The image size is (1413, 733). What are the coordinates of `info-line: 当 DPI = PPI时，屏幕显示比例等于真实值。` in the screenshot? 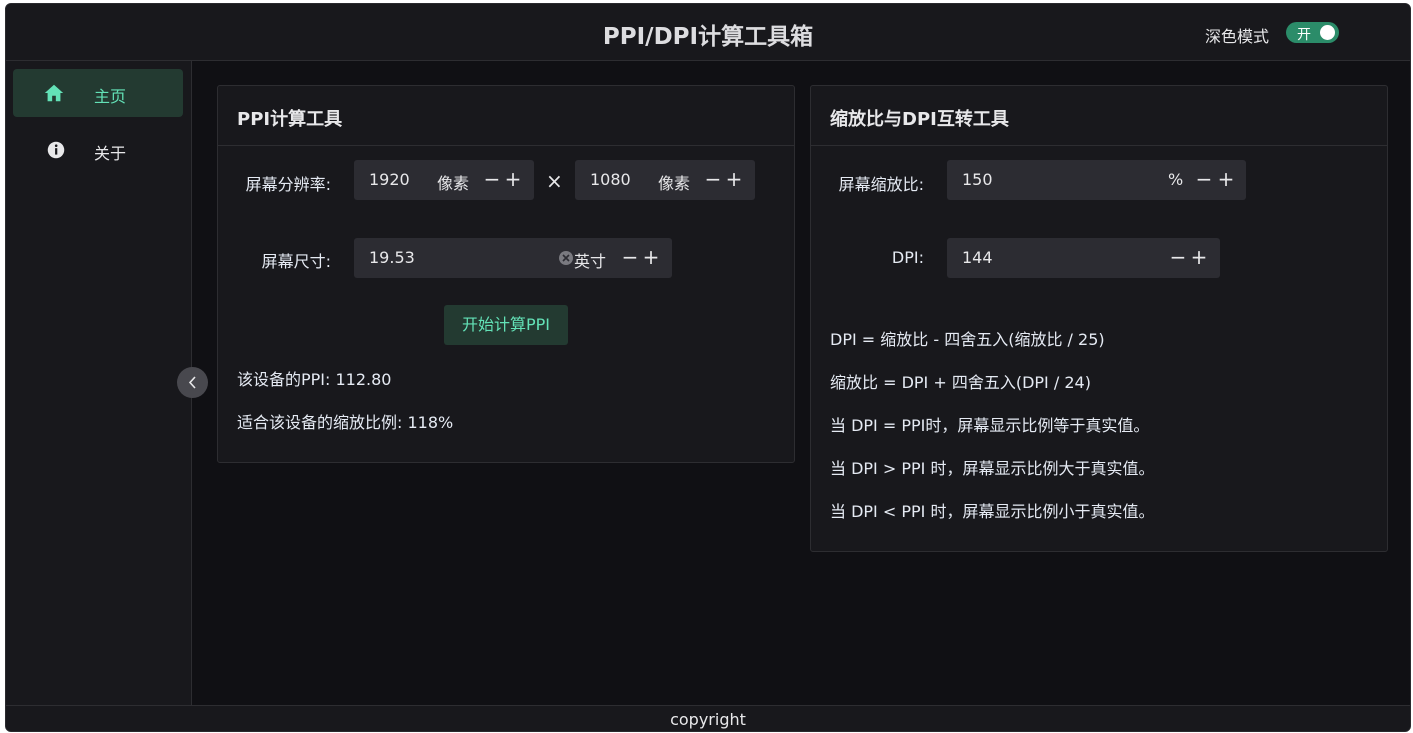 It's located at (990, 425).